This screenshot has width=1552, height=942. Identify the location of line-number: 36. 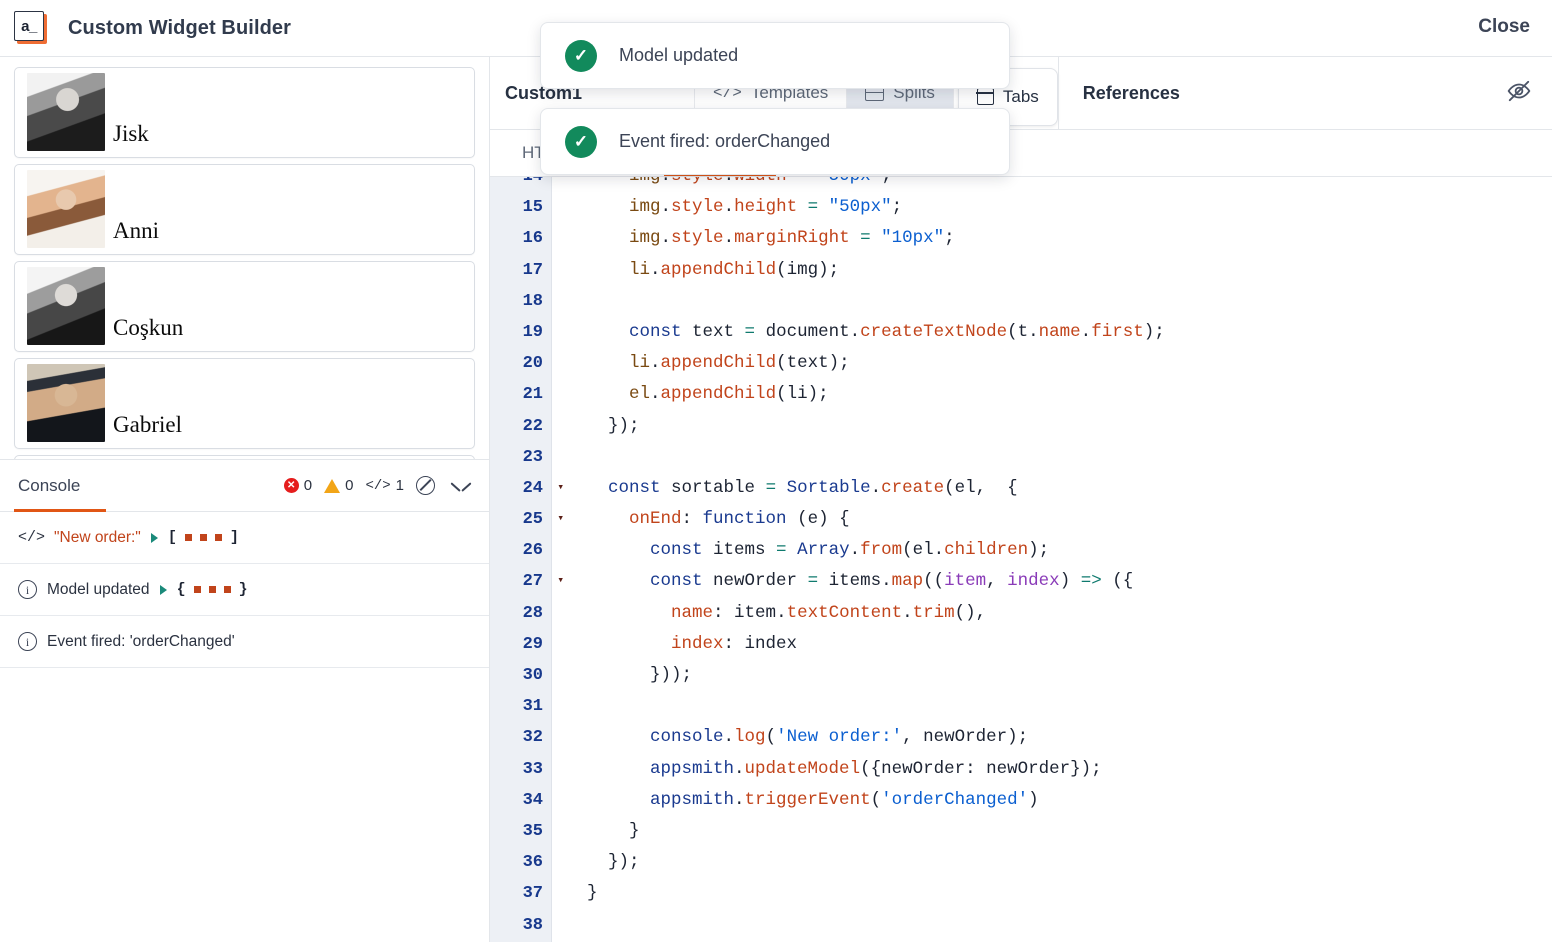
(532, 863).